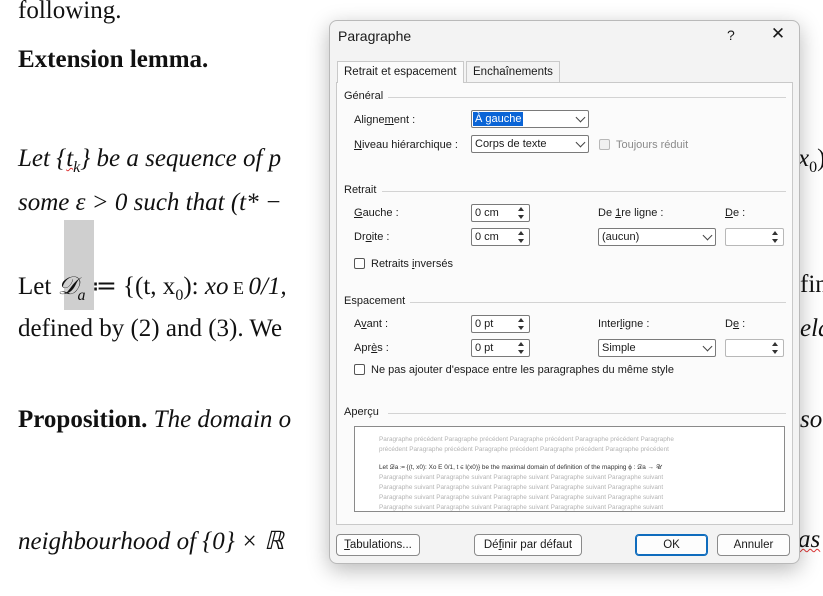  I want to click on collapsed-checkbox, so click(604, 144).